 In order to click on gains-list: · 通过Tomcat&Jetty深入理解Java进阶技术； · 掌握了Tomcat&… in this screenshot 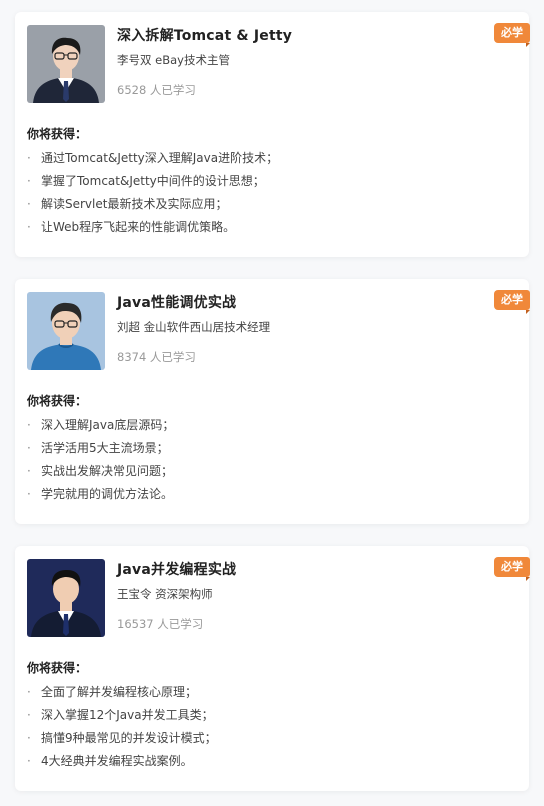, I will do `click(152, 195)`.